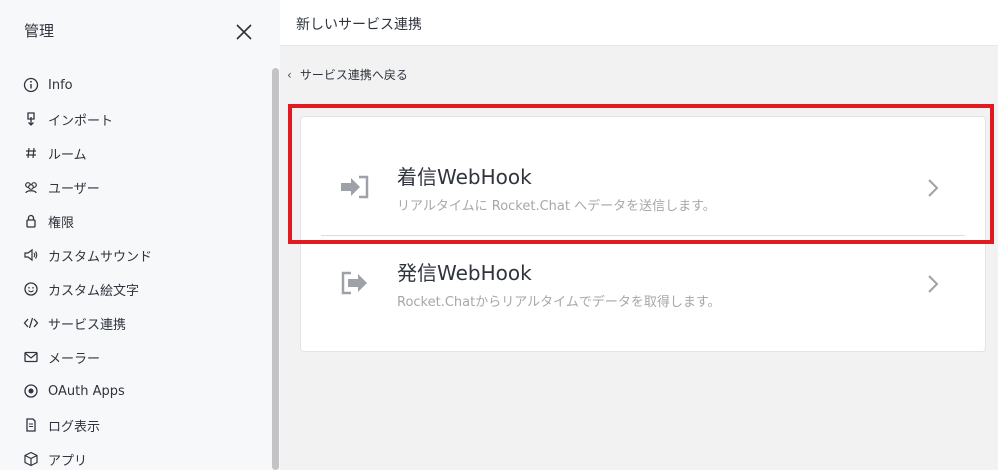 This screenshot has width=998, height=470. Describe the element at coordinates (135, 323) in the screenshot. I see `sidebar-item-integrations: サービス連携` at that location.